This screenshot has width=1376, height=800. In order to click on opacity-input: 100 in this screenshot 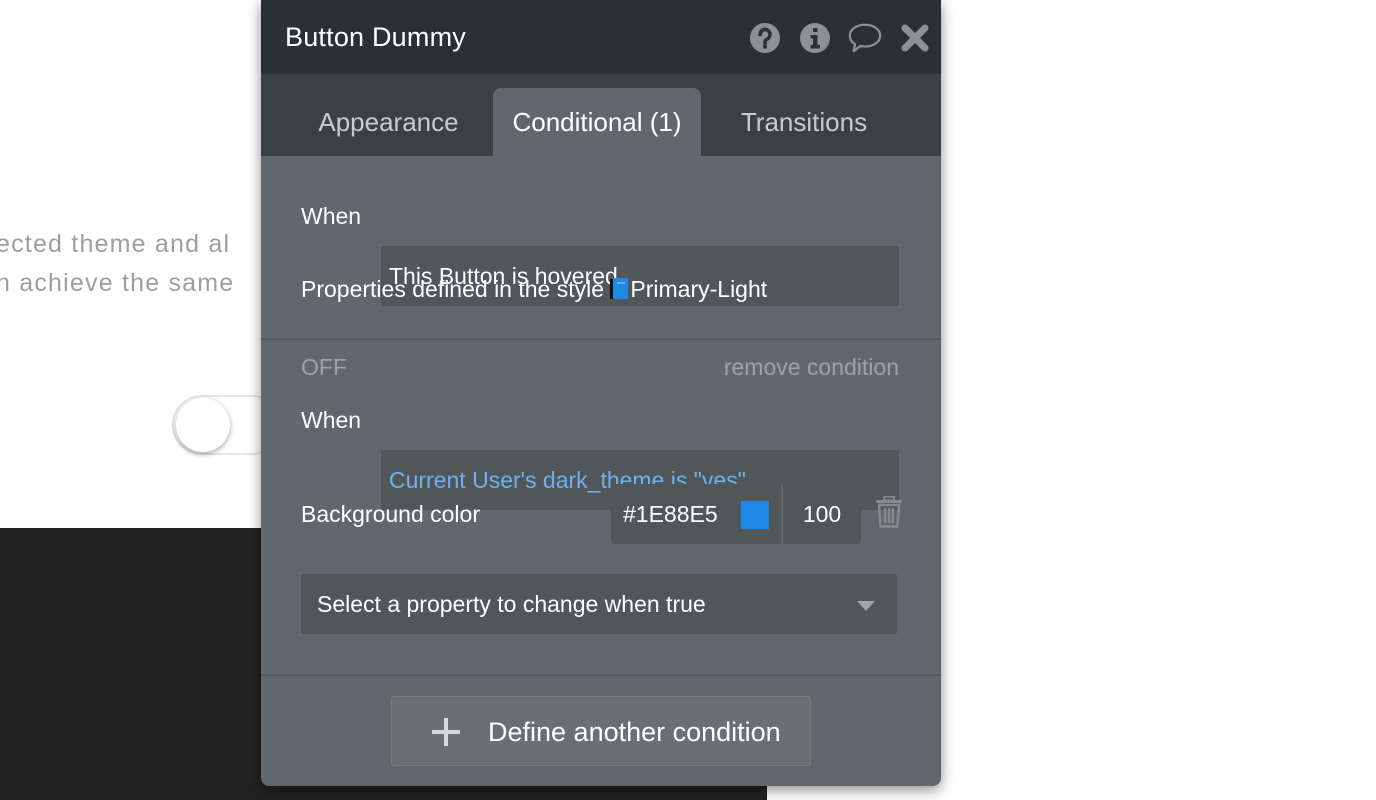, I will do `click(821, 514)`.